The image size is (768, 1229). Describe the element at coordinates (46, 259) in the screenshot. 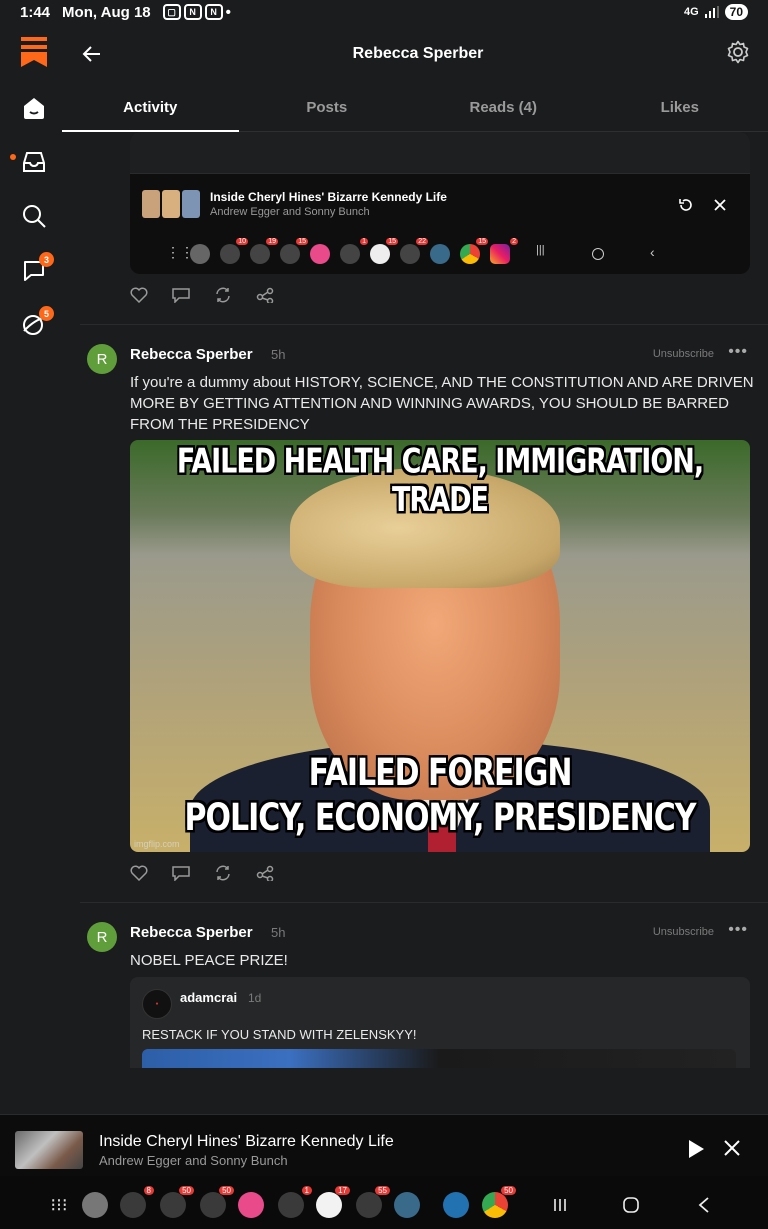

I see `chat-badge: 3` at that location.